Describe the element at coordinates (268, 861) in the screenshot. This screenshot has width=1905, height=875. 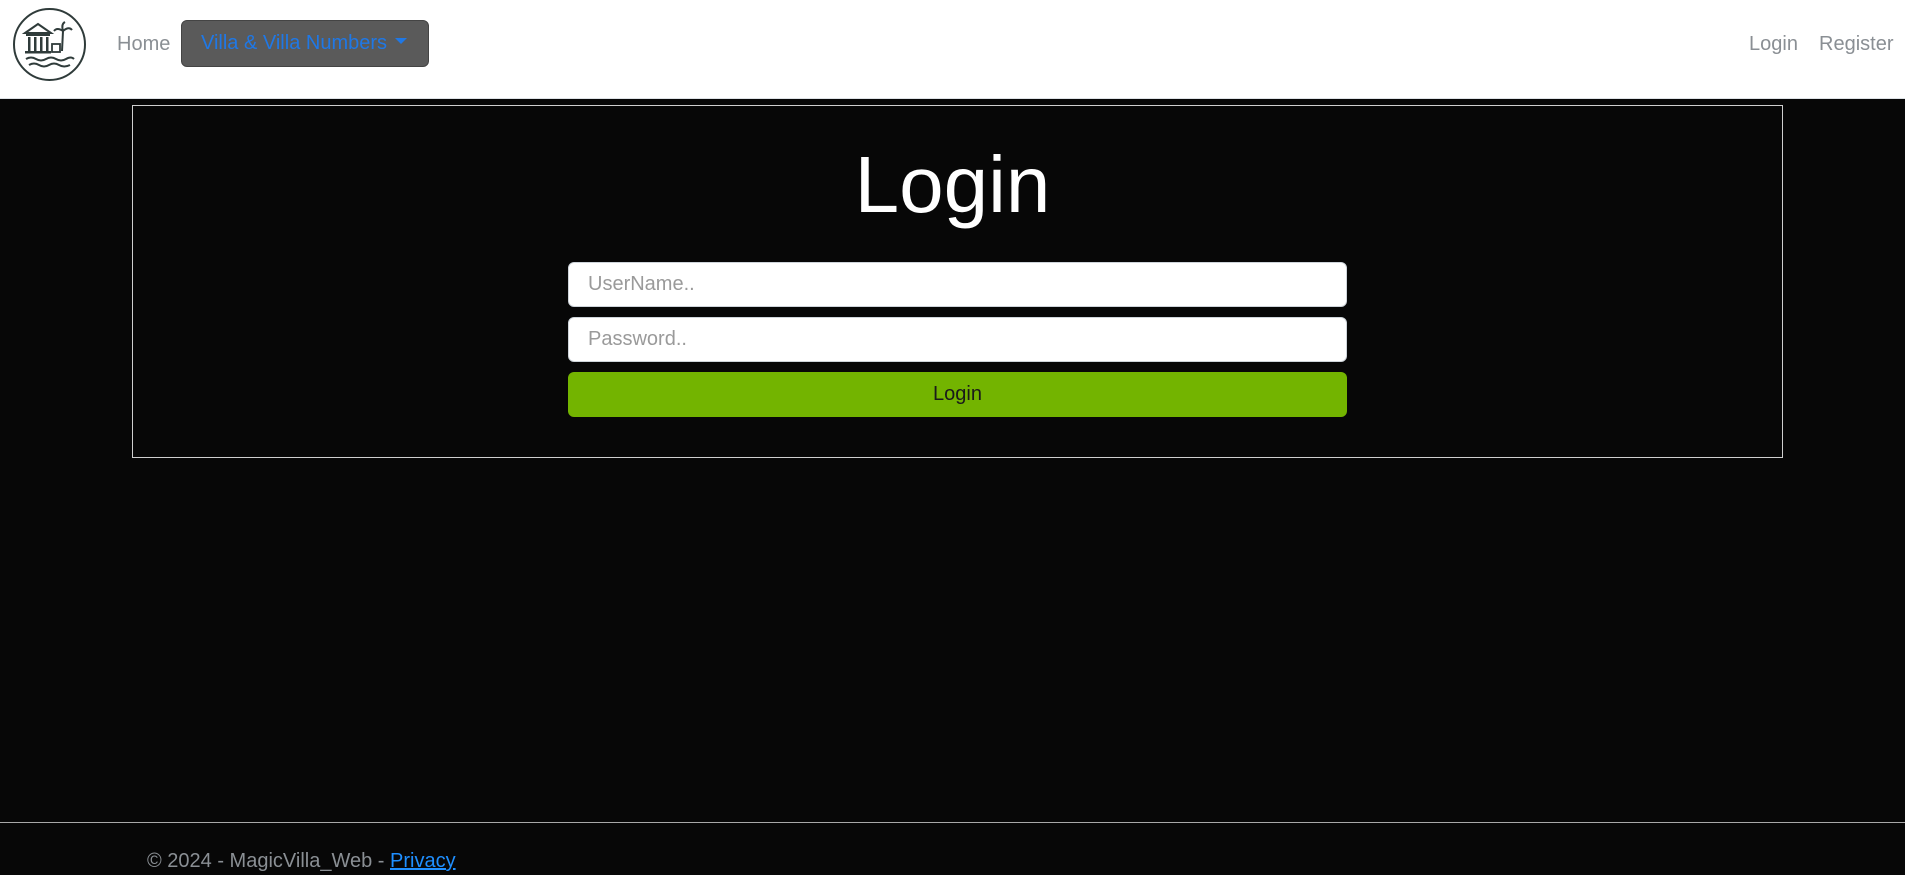
I see `footer-copyright: © 2024 - MagicVilla_Web -` at that location.